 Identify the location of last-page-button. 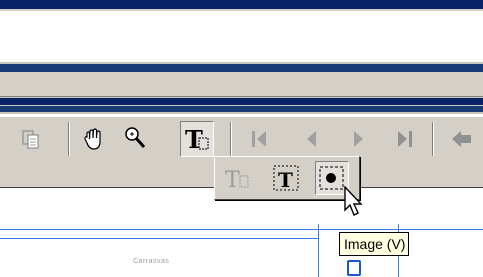
(405, 139).